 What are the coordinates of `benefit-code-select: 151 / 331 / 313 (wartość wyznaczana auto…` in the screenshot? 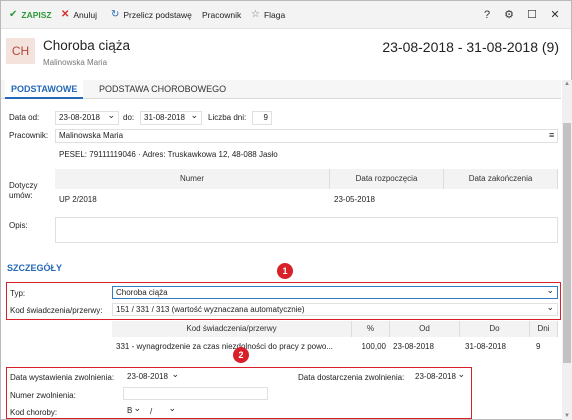 It's located at (335, 309).